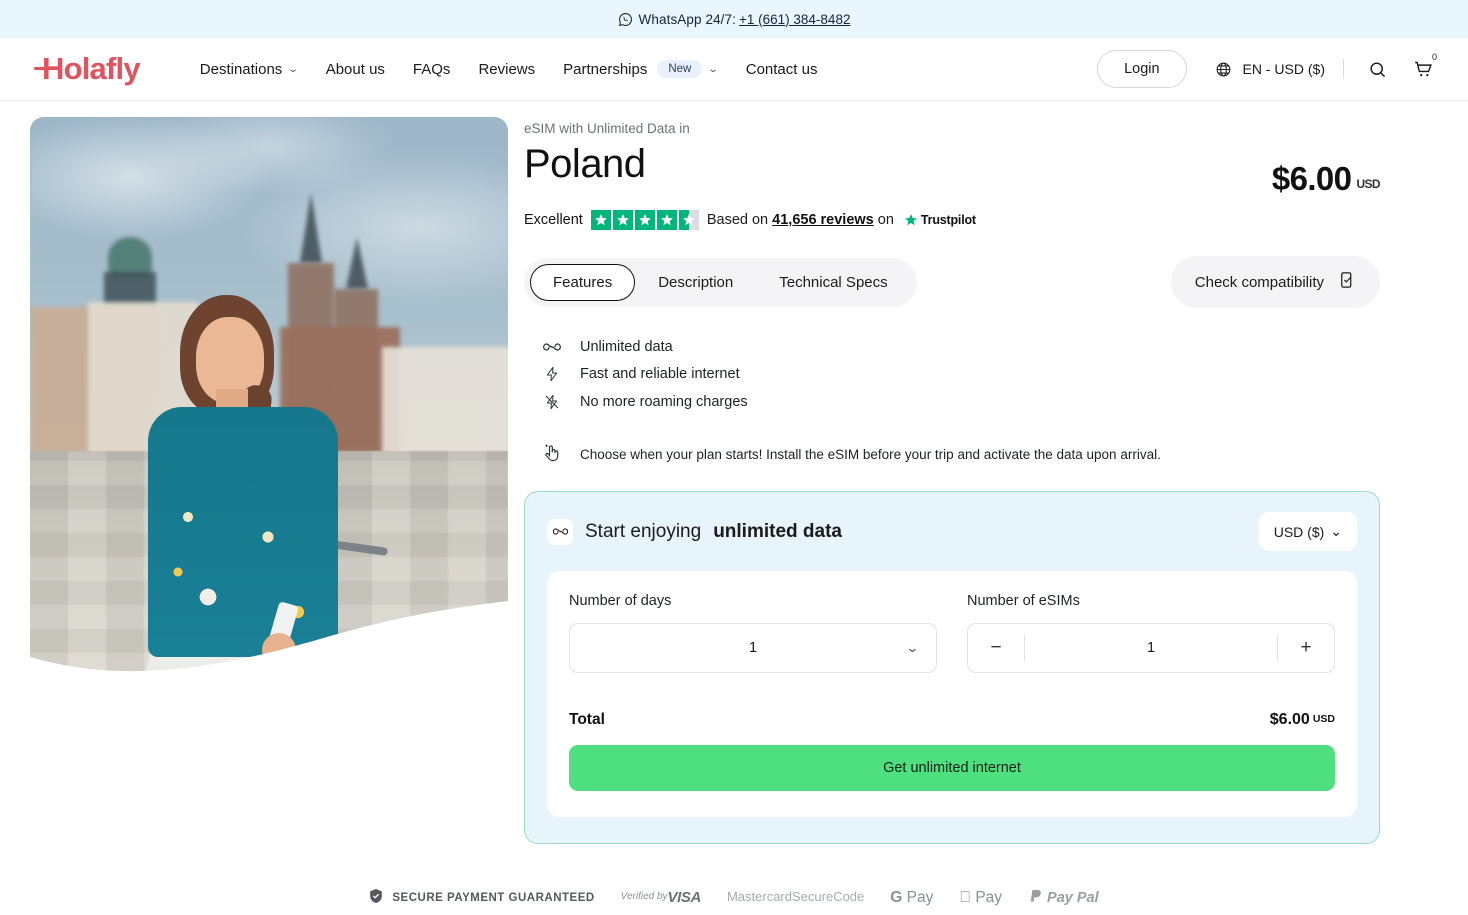 The width and height of the screenshot is (1468, 915). I want to click on product-tabs: Features Description Technical Specs, so click(720, 282).